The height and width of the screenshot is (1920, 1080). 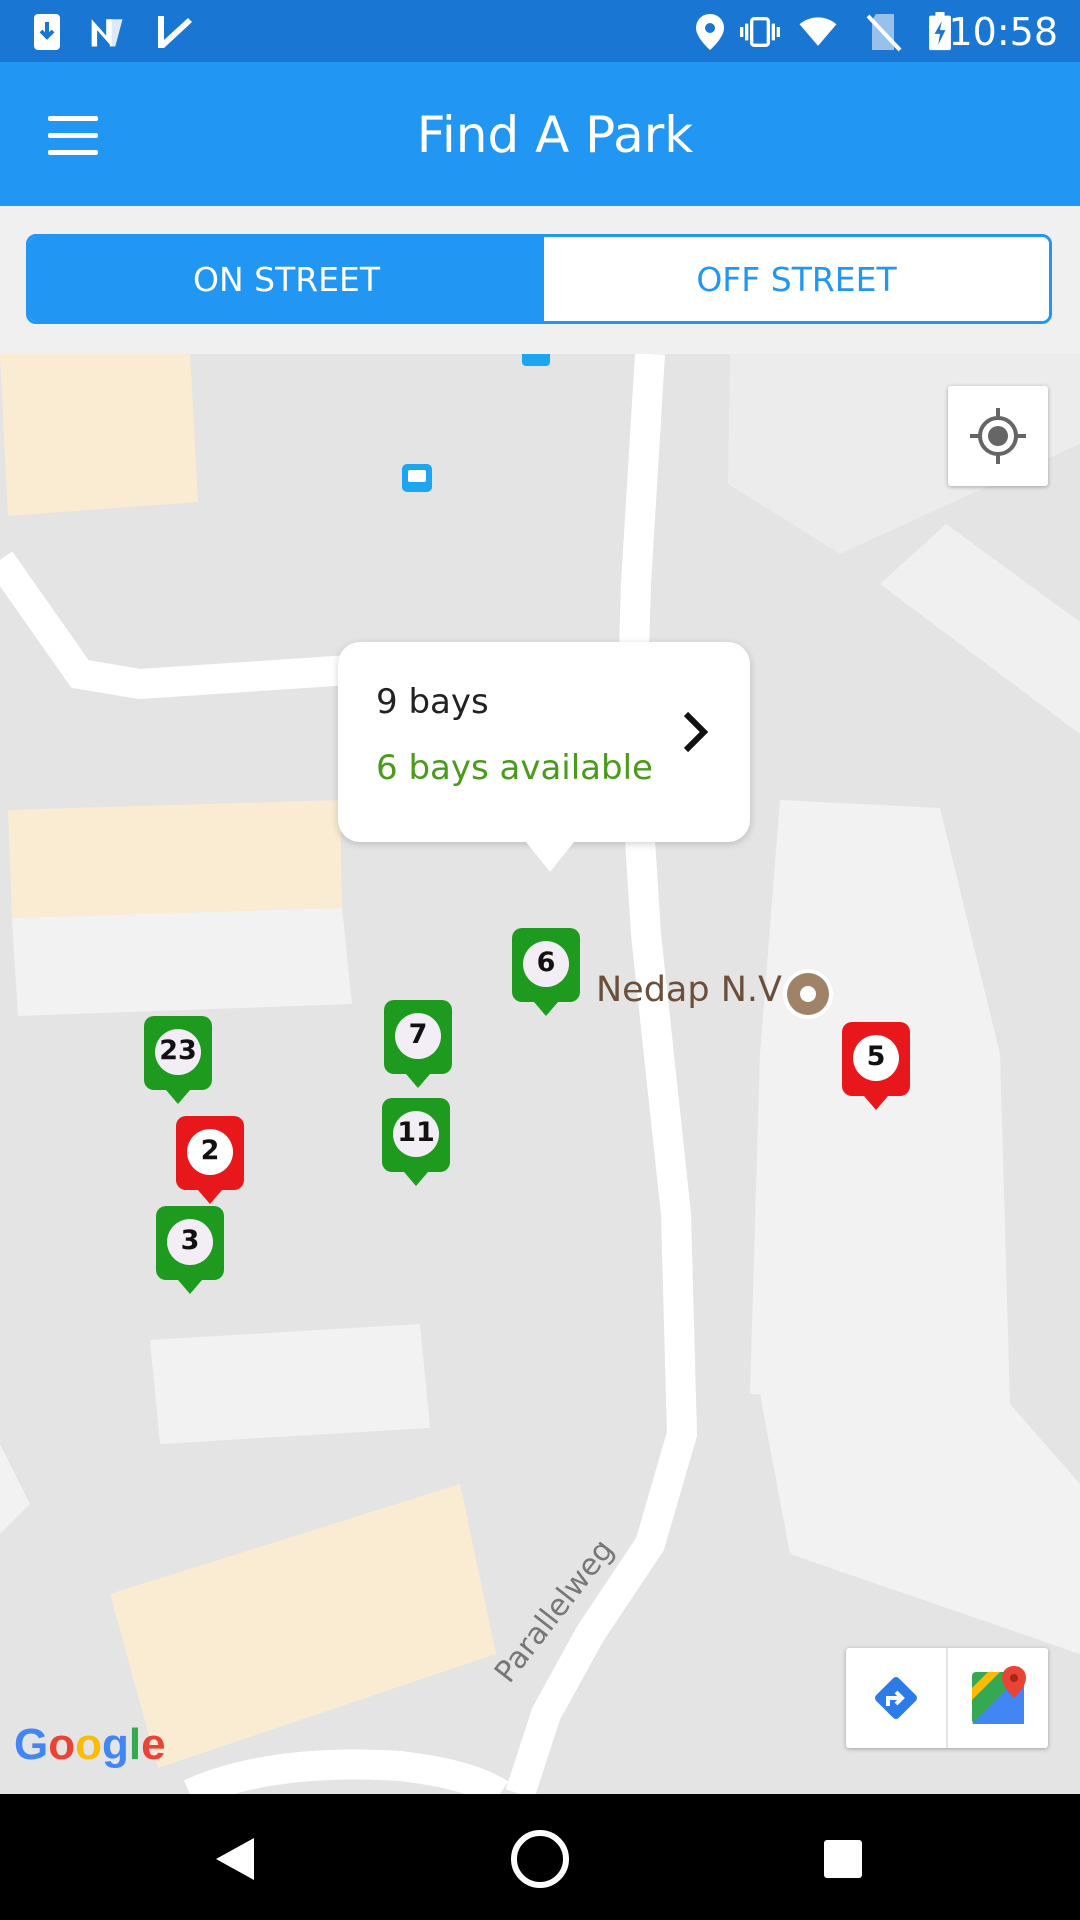 What do you see at coordinates (876, 1070) in the screenshot?
I see `parking-marker: 5` at bounding box center [876, 1070].